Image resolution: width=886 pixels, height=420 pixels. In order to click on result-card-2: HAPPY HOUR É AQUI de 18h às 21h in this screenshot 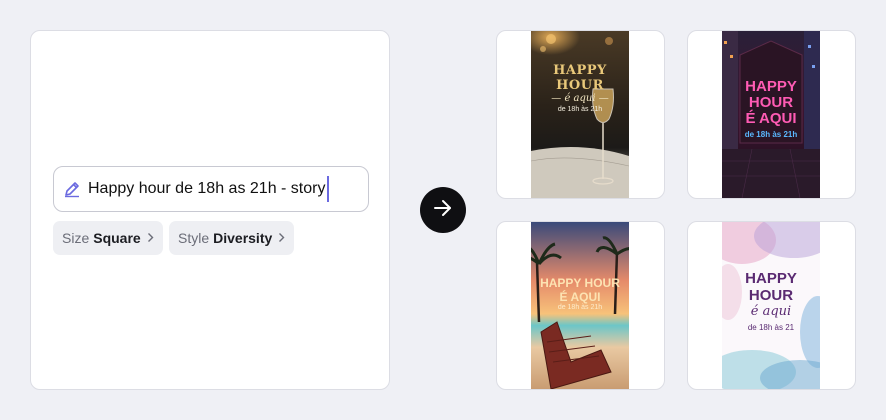, I will do `click(771, 114)`.